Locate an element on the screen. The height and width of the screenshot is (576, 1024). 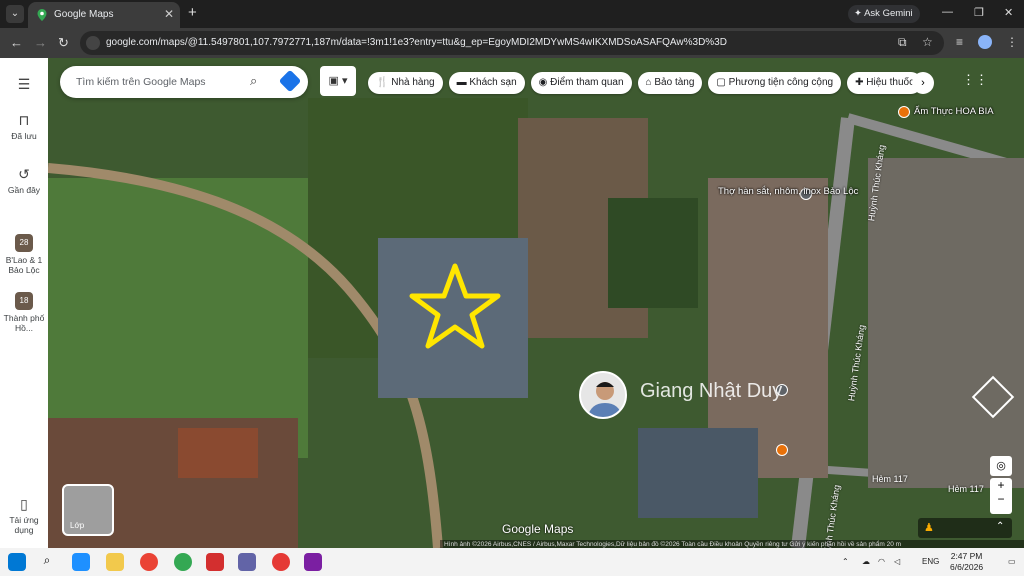
camera-icon: ◉ is located at coordinates (543, 82).